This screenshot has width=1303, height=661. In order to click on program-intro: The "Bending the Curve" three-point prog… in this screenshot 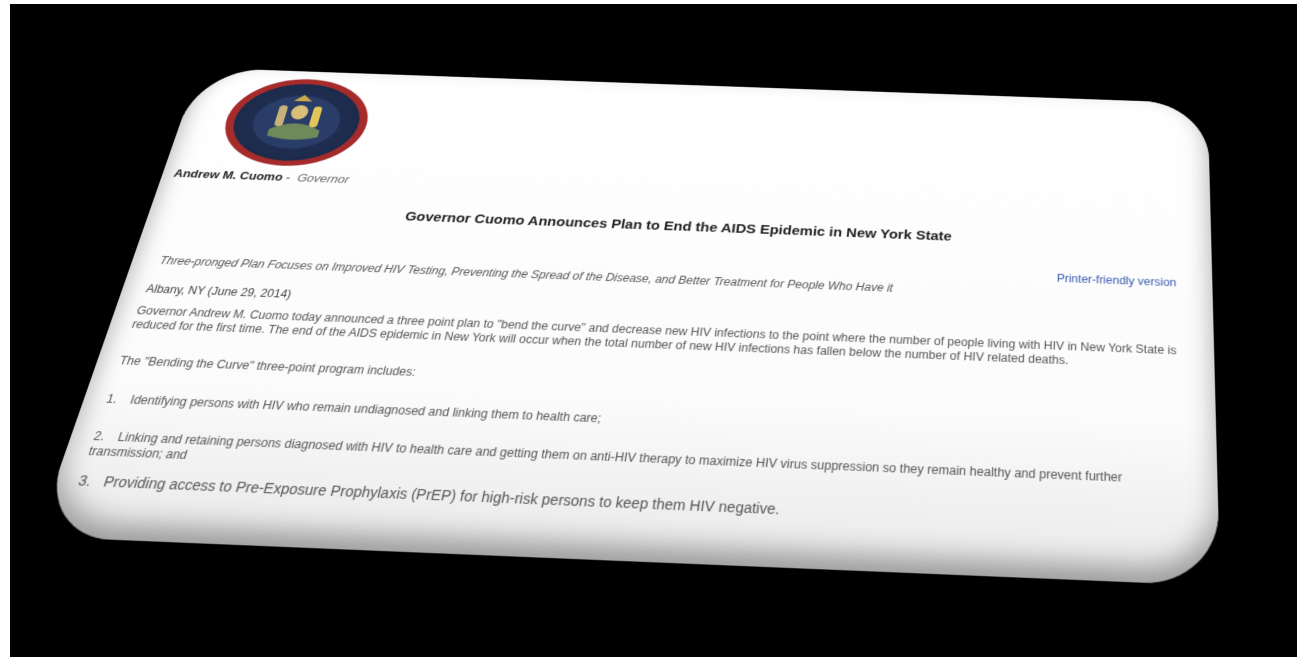, I will do `click(267, 366)`.